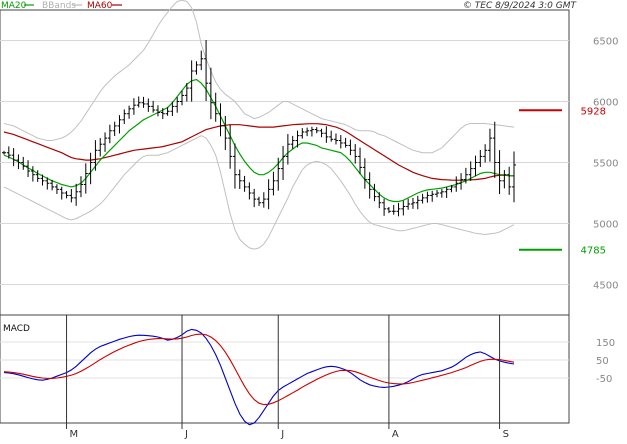 This screenshot has height=444, width=627. What do you see at coordinates (100, 6) in the screenshot?
I see `legend-ma60-label: MA60` at bounding box center [100, 6].